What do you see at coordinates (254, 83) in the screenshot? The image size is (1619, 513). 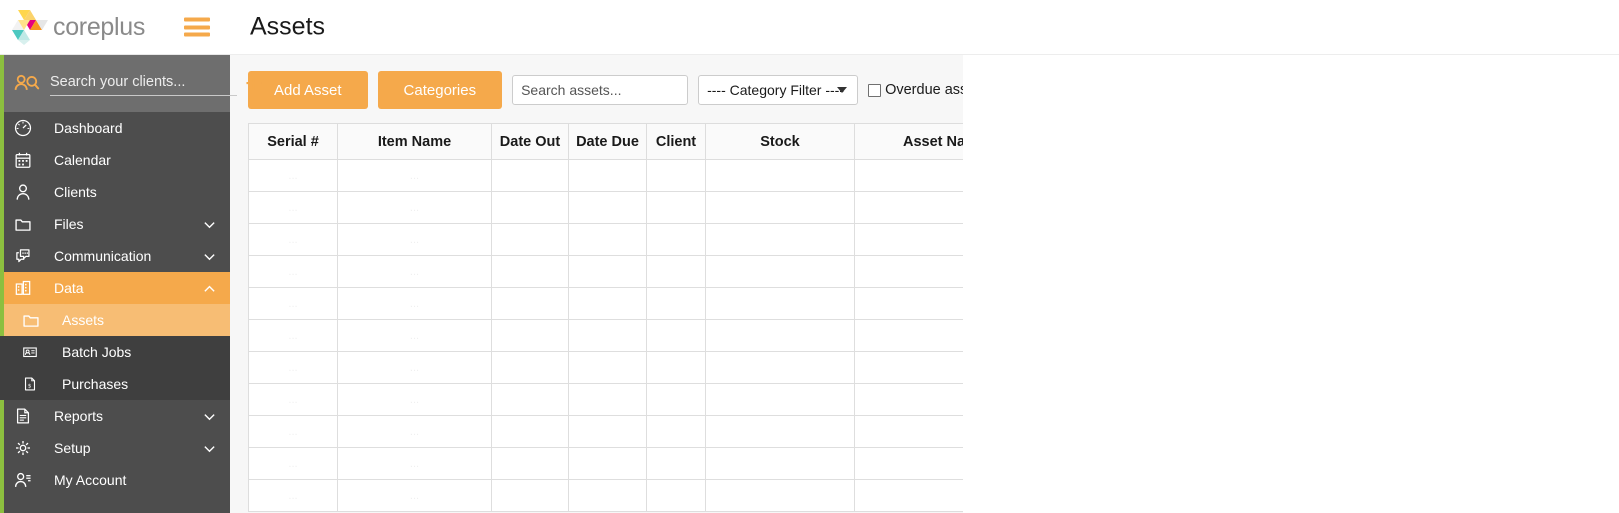 I see `add-client-plus-icon: +` at bounding box center [254, 83].